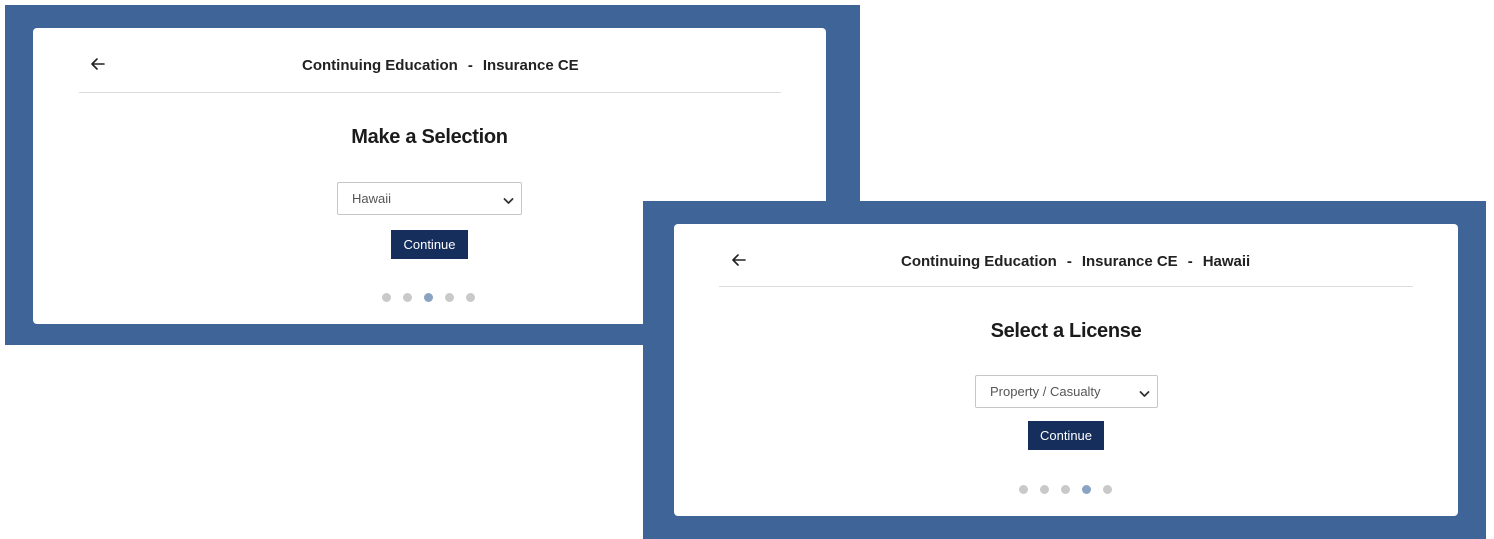 Image resolution: width=1494 pixels, height=539 pixels. I want to click on page-heading: Select a License, so click(1066, 331).